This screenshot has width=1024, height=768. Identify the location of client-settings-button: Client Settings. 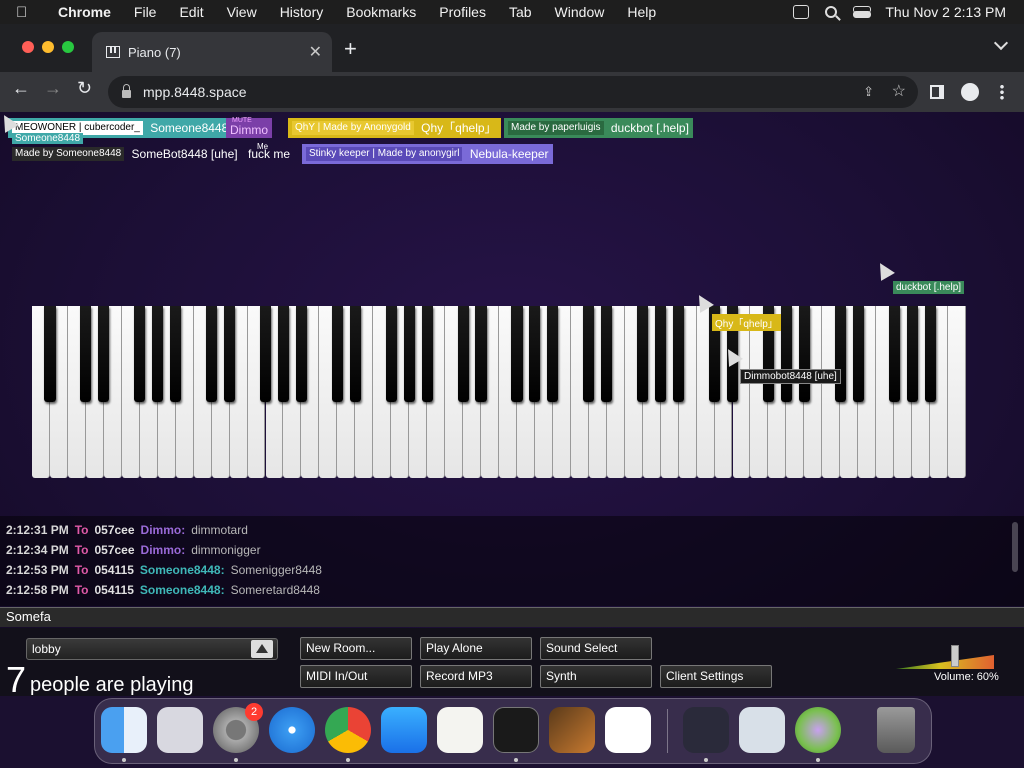
(716, 676).